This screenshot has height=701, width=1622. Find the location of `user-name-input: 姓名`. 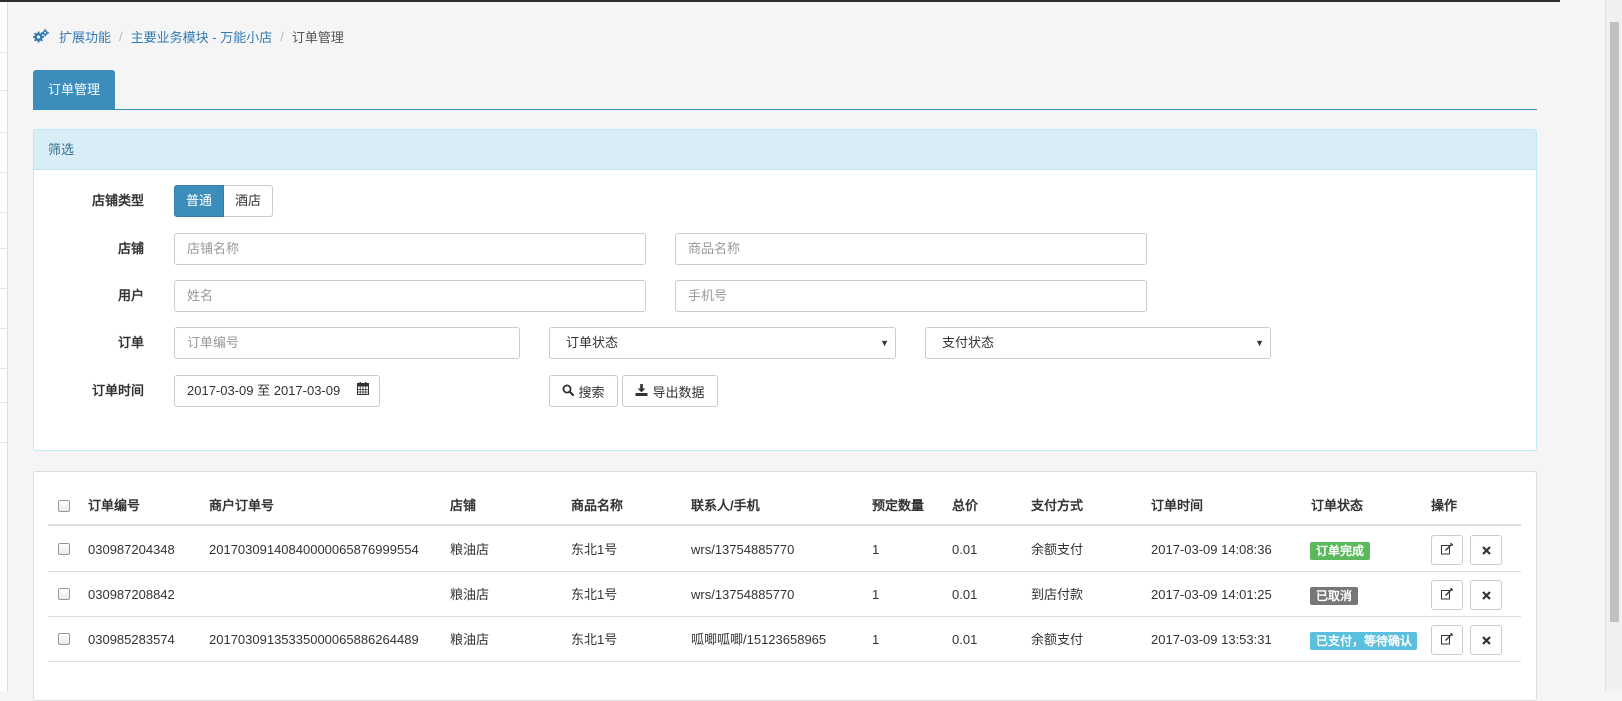

user-name-input: 姓名 is located at coordinates (410, 296).